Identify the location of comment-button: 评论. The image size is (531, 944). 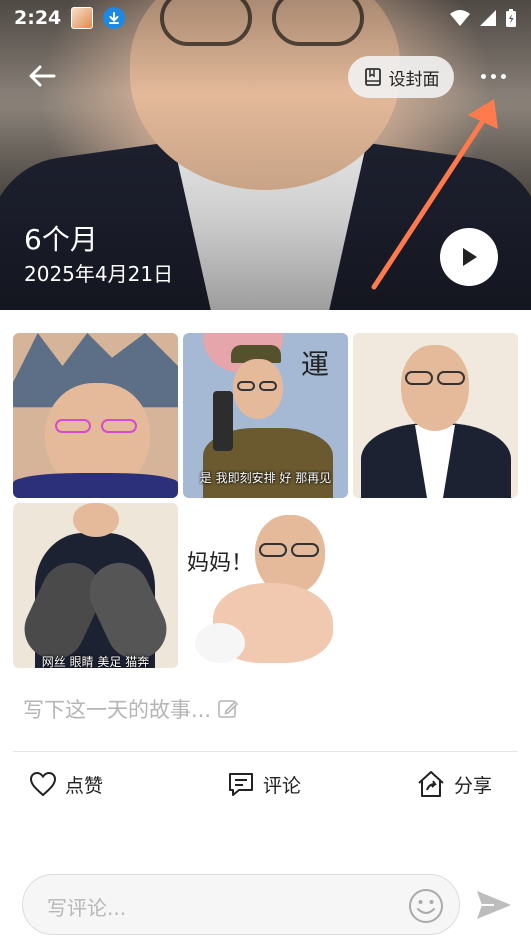
(264, 784).